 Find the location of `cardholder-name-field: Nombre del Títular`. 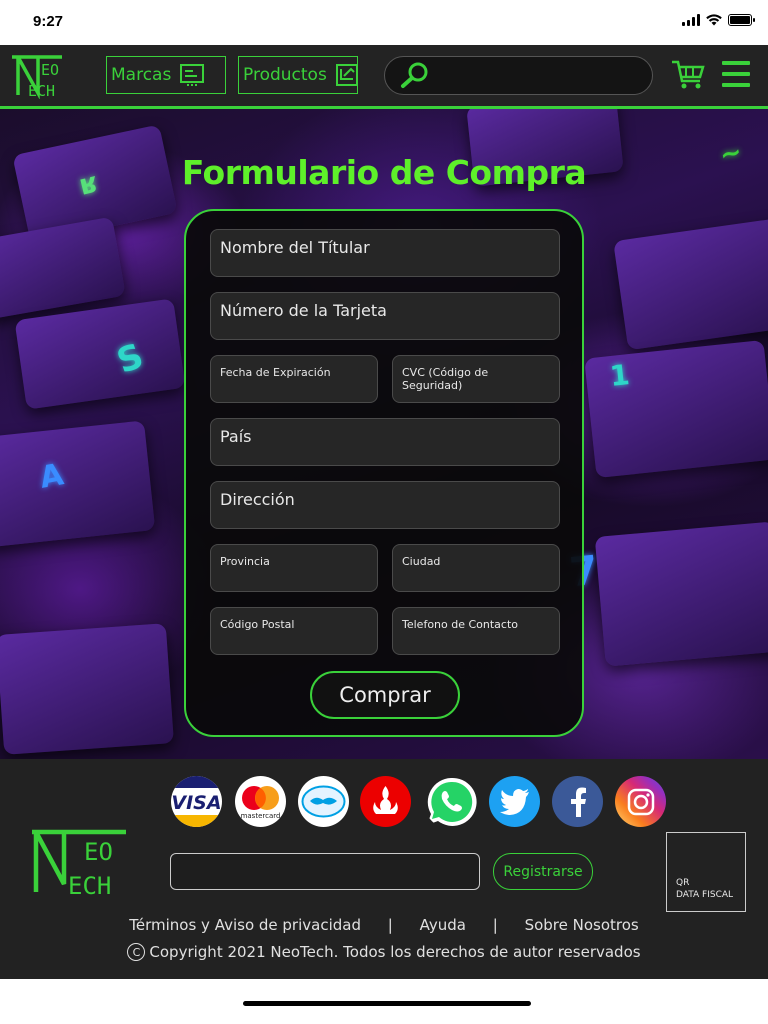

cardholder-name-field: Nombre del Títular is located at coordinates (385, 253).